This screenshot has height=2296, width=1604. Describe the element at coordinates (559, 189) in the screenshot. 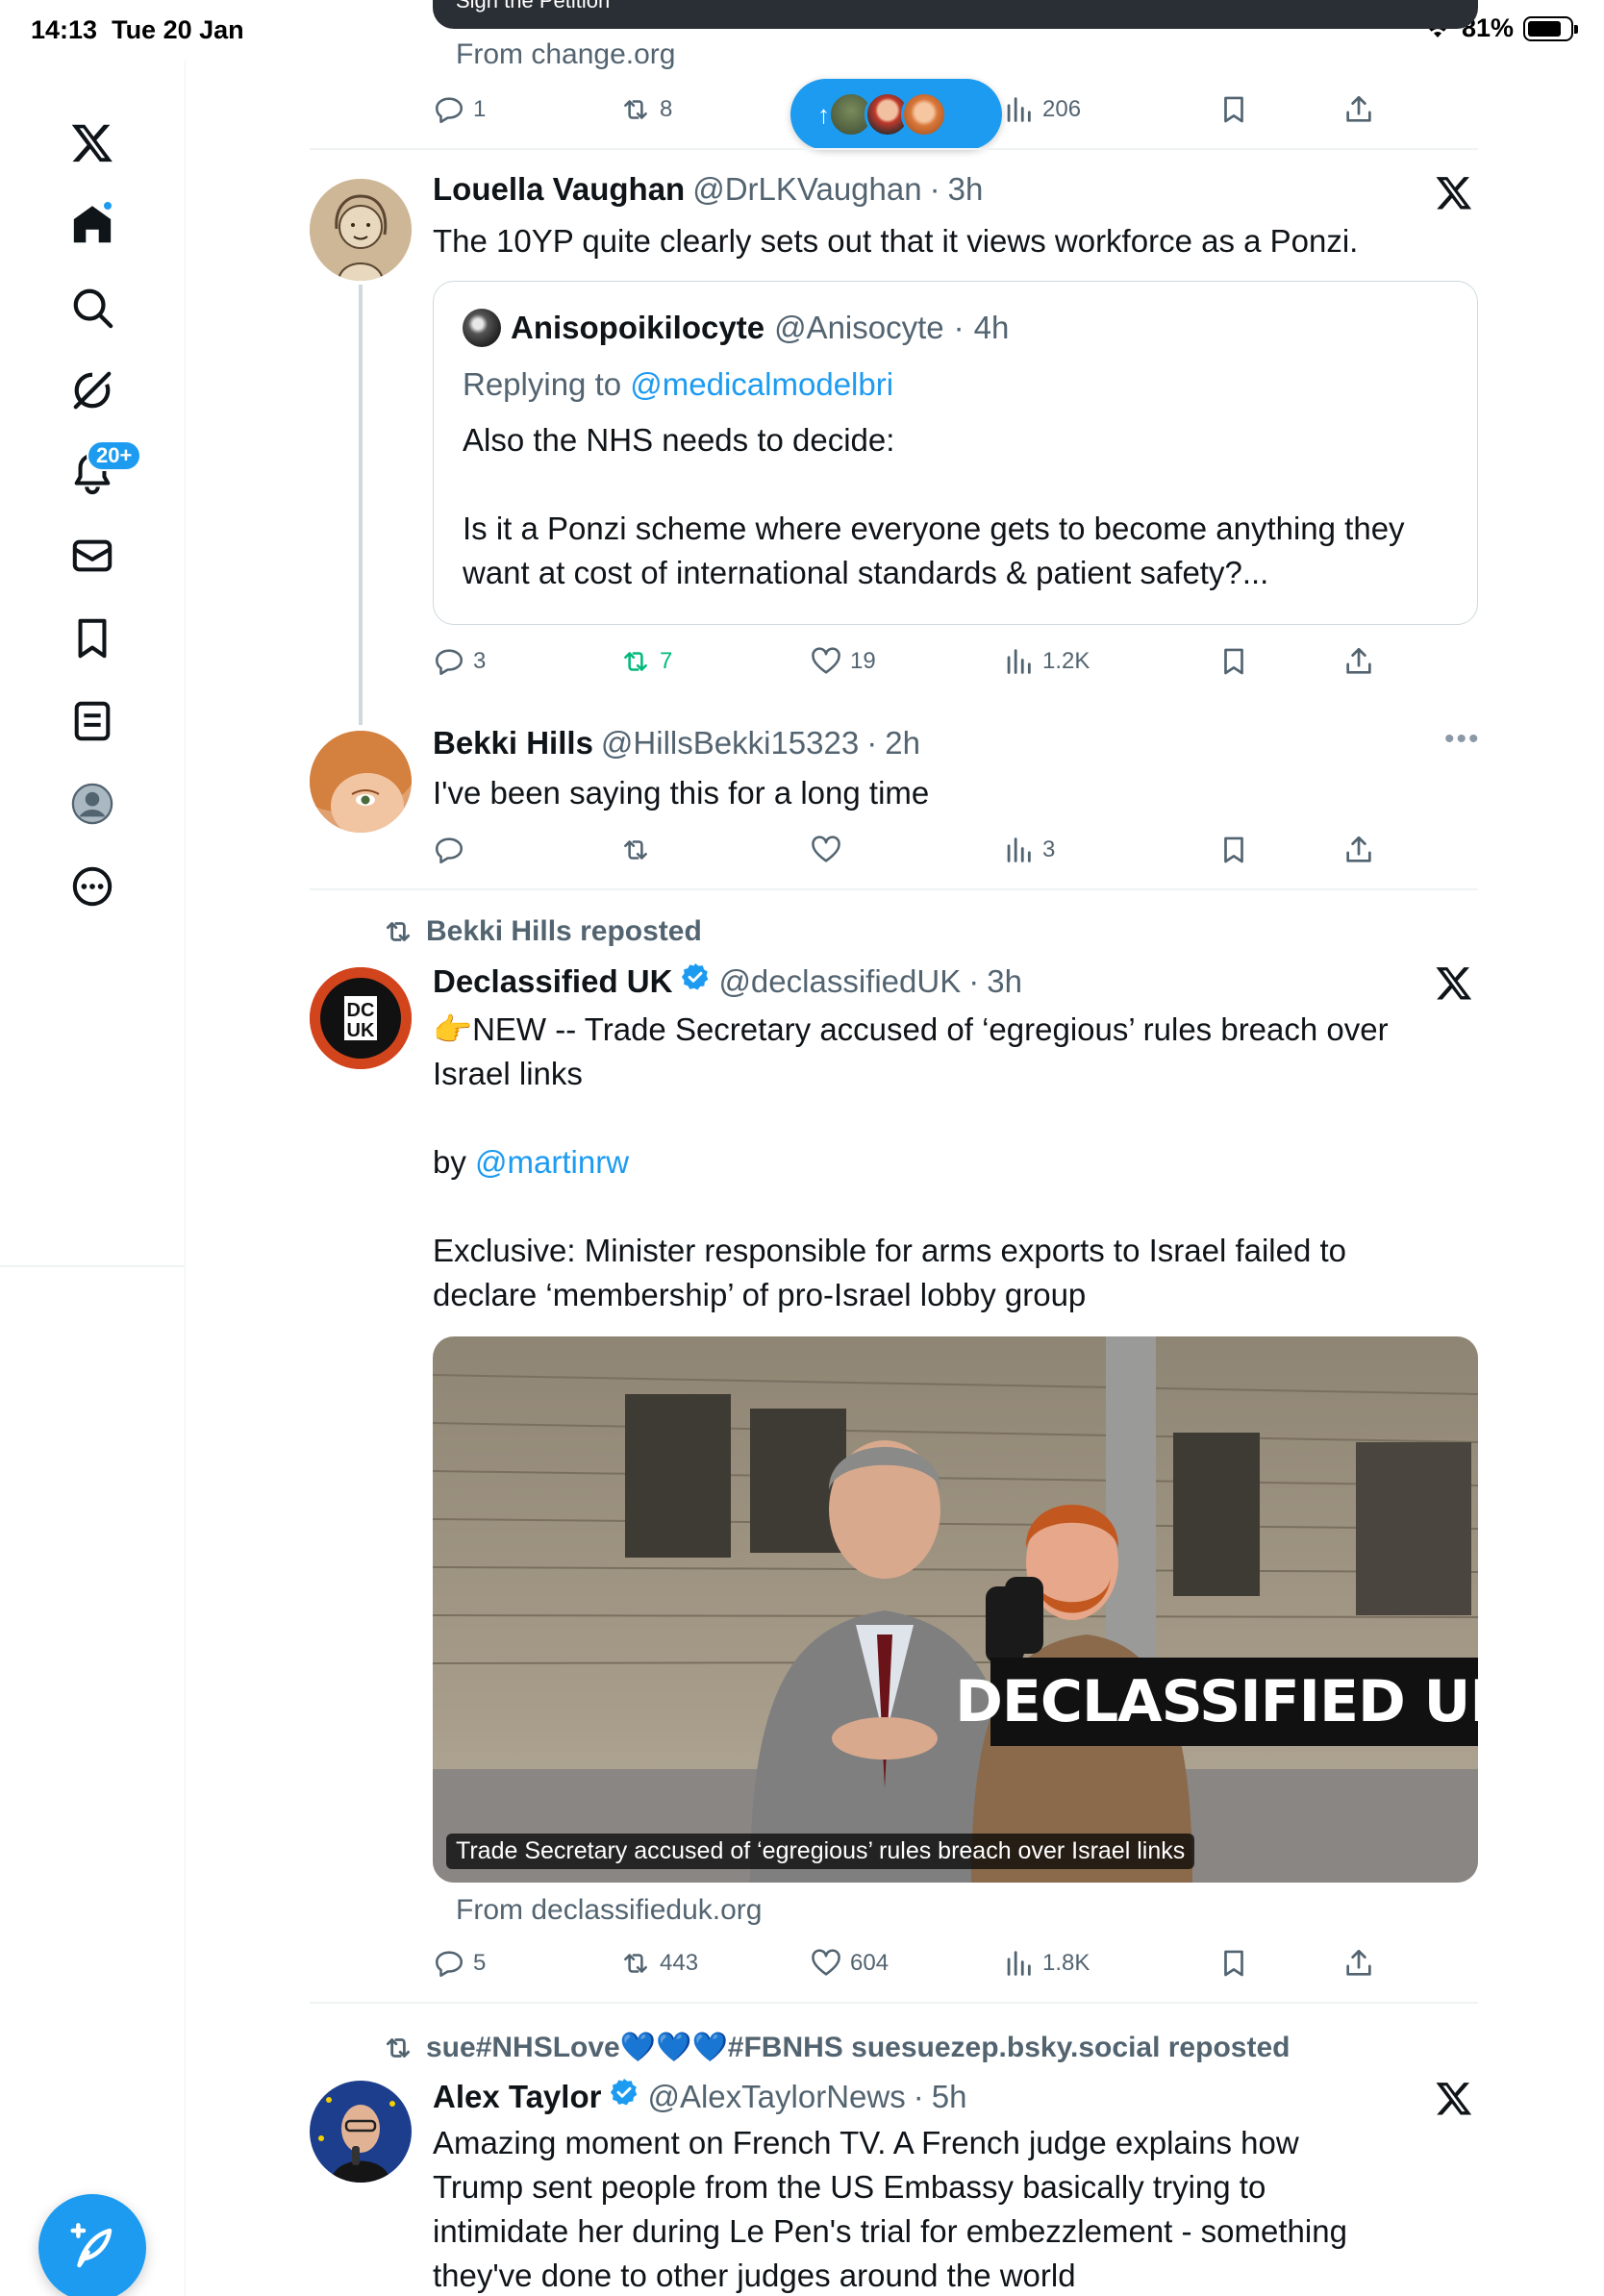

I see `author-name: Louella Vaughan` at that location.